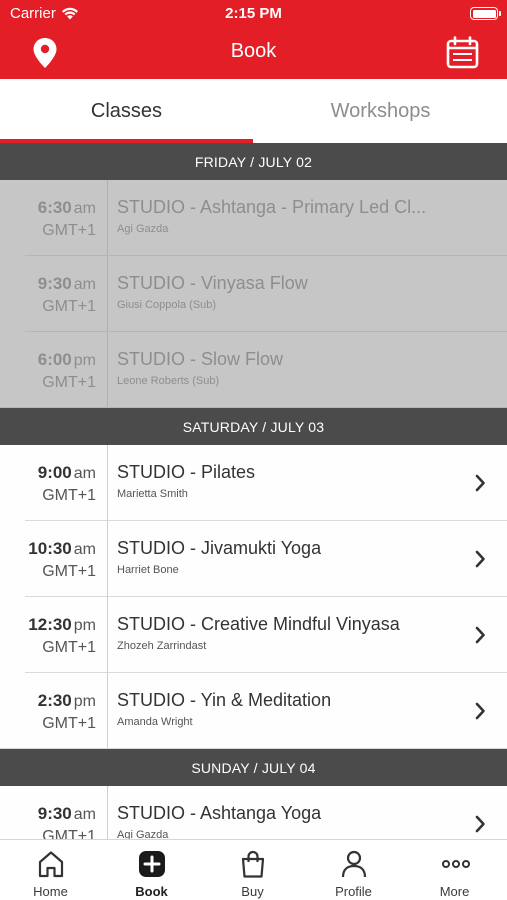 Image resolution: width=507 pixels, height=900 pixels. I want to click on class-time: 9:00 am, so click(67, 473).